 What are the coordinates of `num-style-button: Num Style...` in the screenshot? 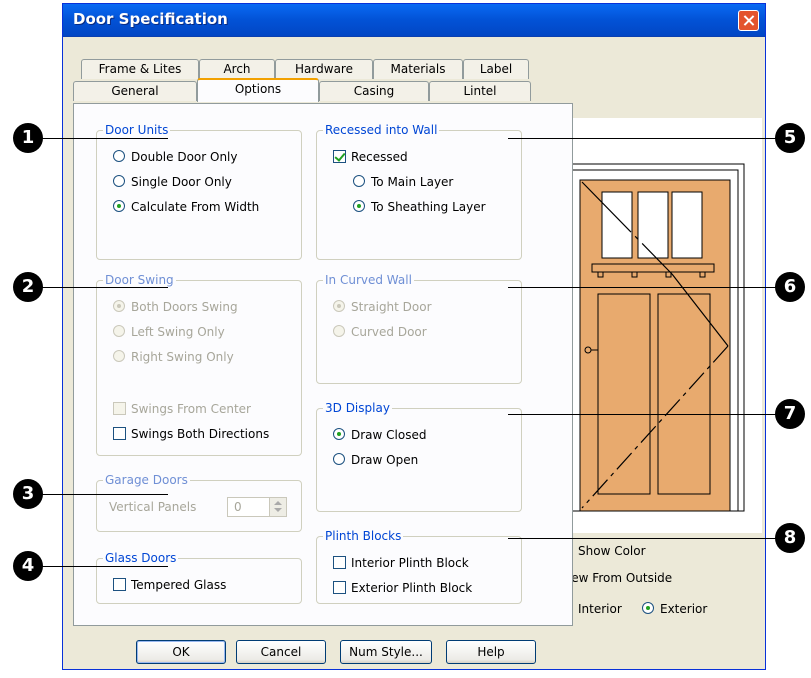 It's located at (386, 652).